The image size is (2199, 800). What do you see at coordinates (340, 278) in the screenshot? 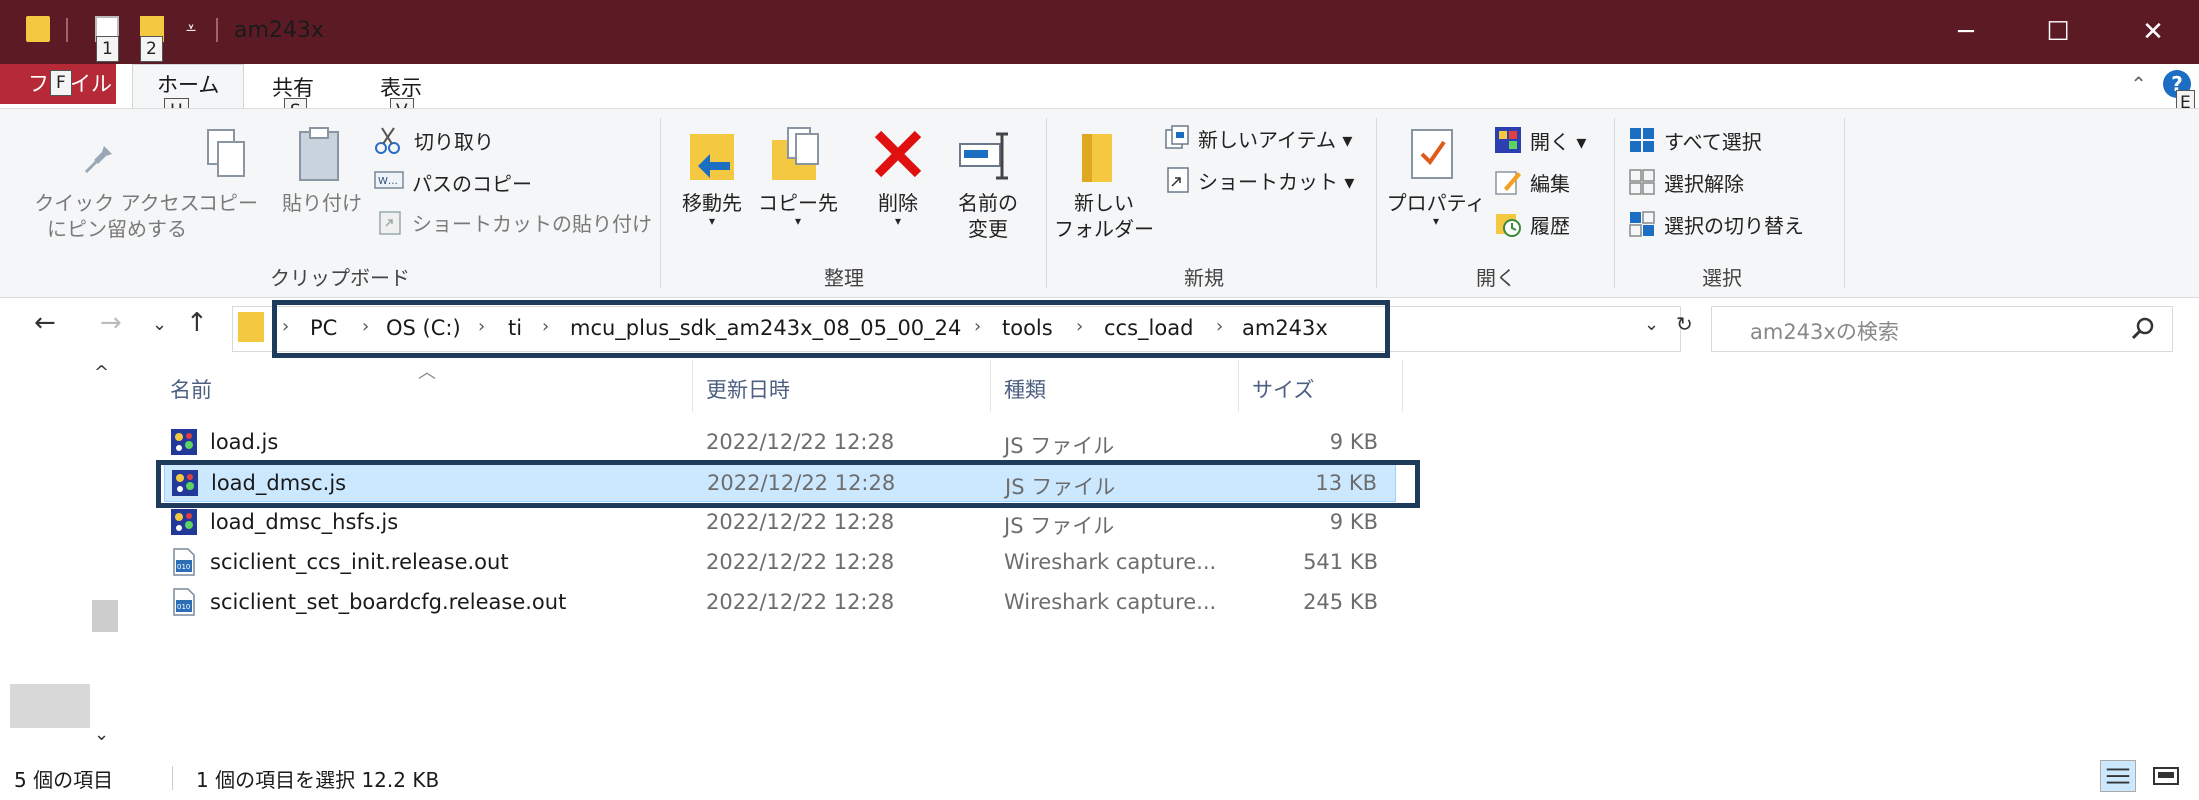
I see `clipboard-group-label: クリップボード` at bounding box center [340, 278].